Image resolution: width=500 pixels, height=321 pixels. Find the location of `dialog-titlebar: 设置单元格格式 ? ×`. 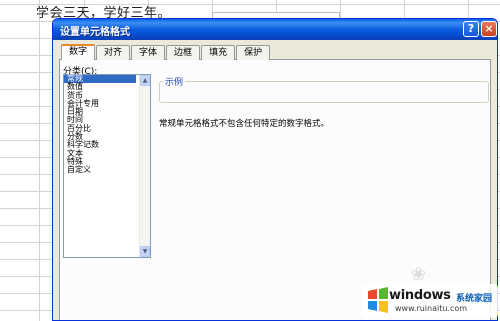

dialog-titlebar: 设置单元格格式 ? × is located at coordinates (275, 29).